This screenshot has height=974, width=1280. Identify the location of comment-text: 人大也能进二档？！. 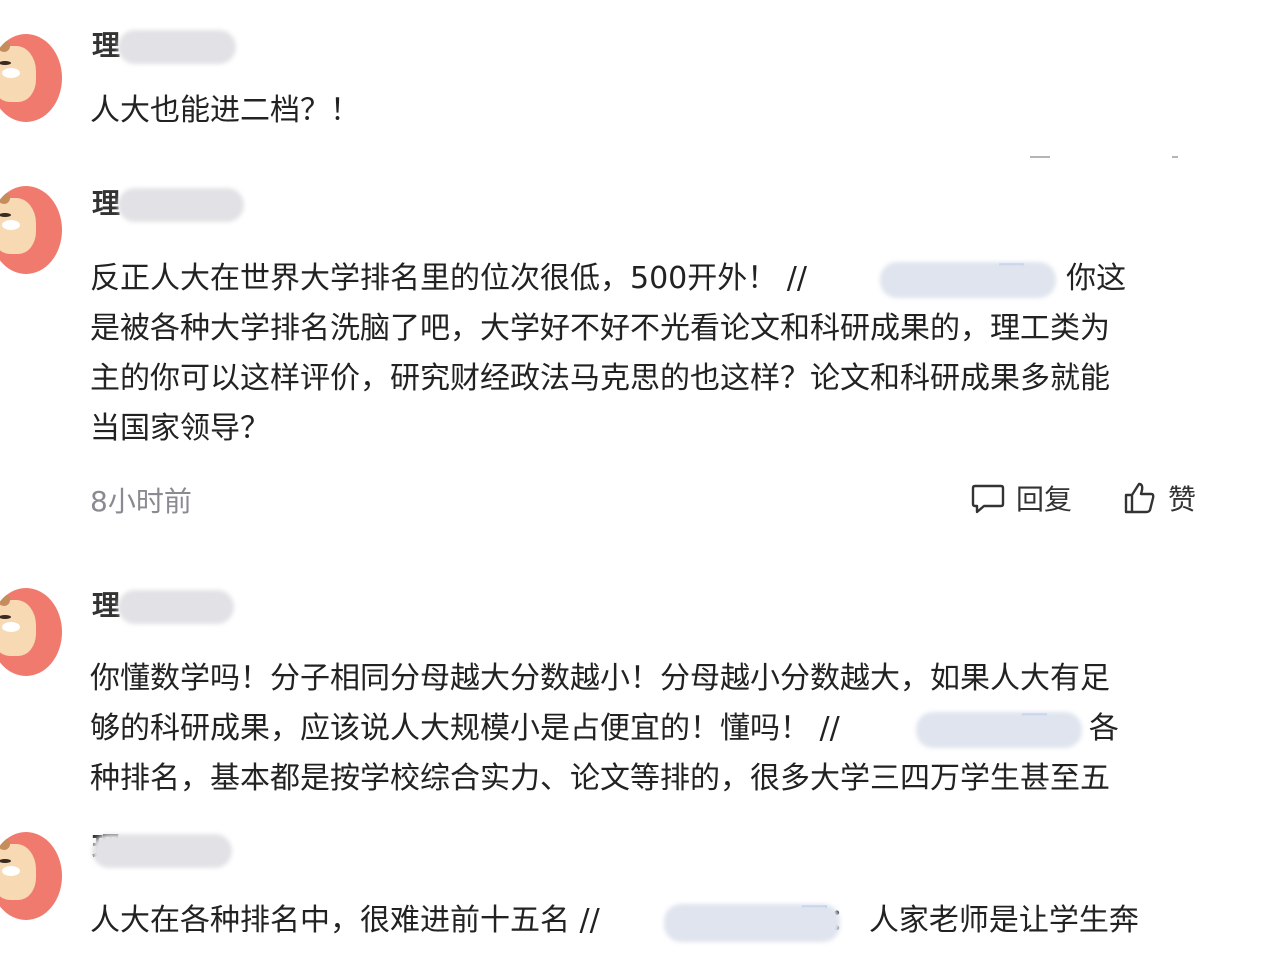
(660, 111).